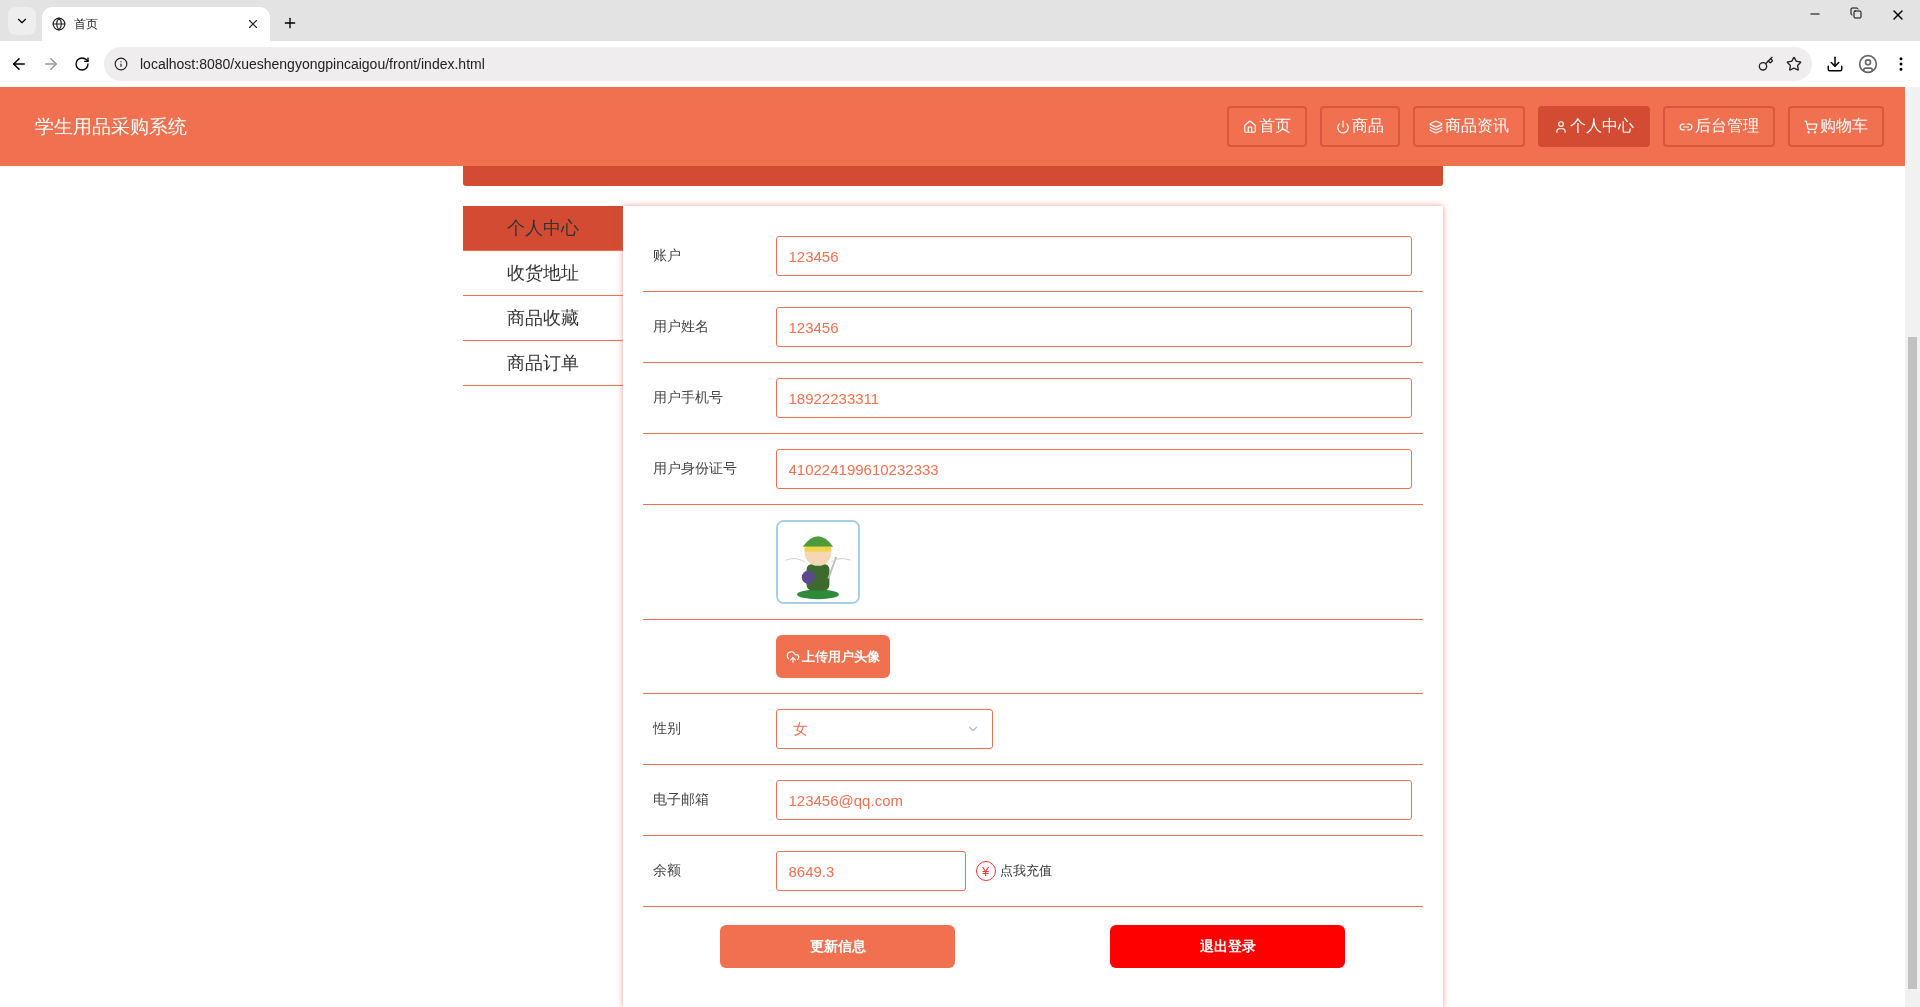  What do you see at coordinates (1912, 663) in the screenshot?
I see `scrollbar-thumb` at bounding box center [1912, 663].